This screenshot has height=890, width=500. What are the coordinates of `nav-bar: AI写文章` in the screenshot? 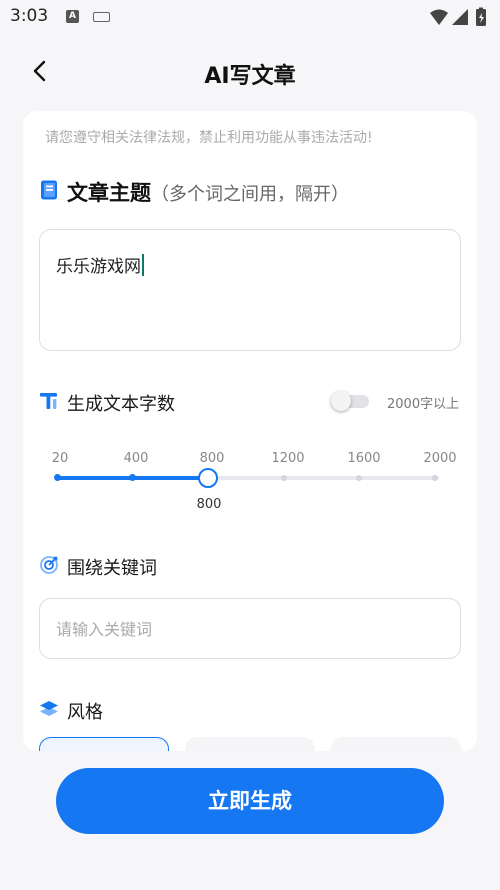 It's located at (250, 72).